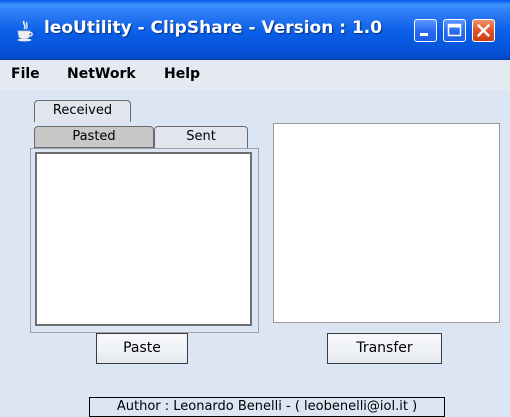 This screenshot has height=417, width=510. I want to click on transfer-button: Transfer, so click(384, 348).